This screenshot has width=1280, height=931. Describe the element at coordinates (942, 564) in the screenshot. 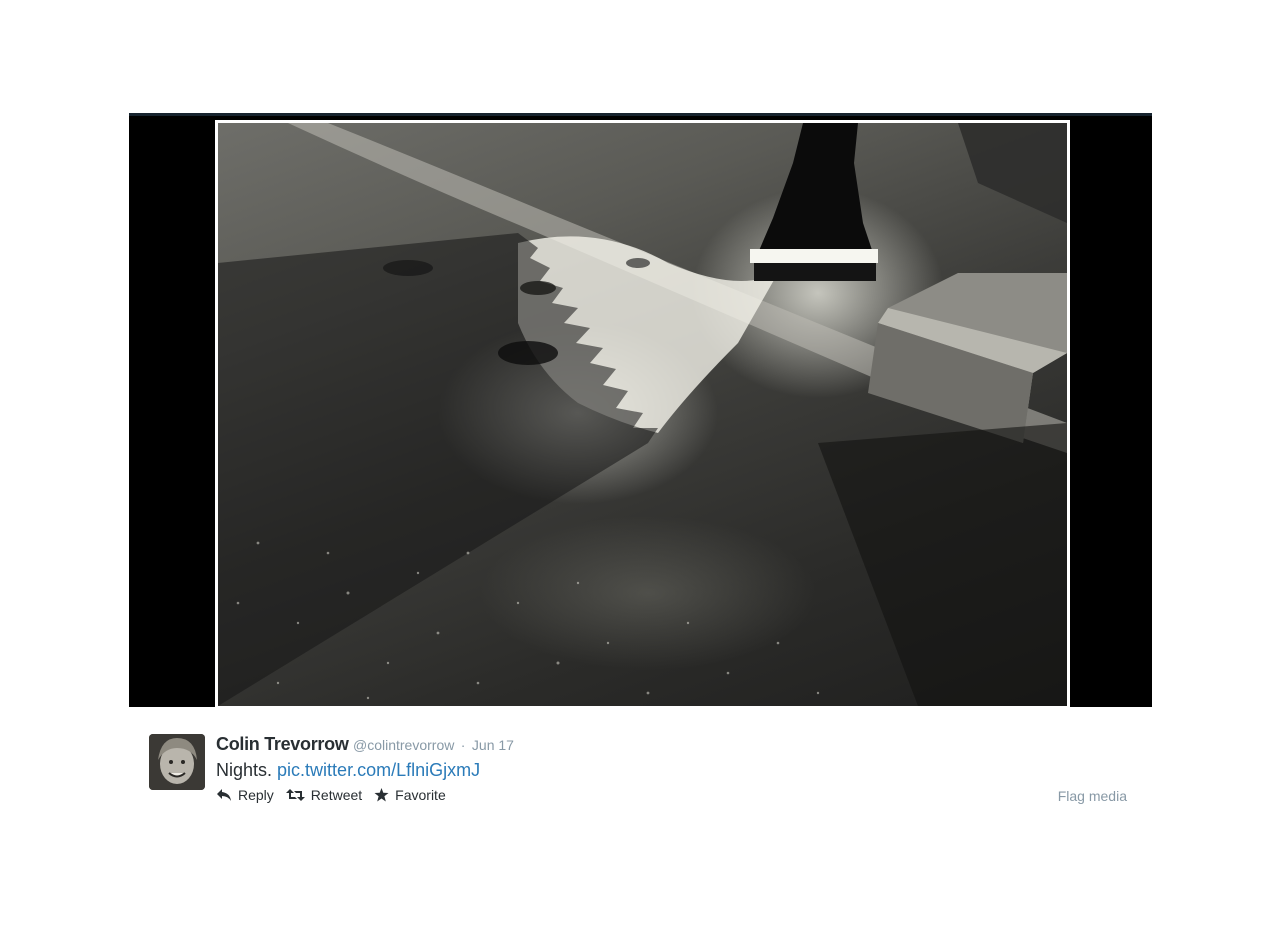

I see `shadow-area` at that location.